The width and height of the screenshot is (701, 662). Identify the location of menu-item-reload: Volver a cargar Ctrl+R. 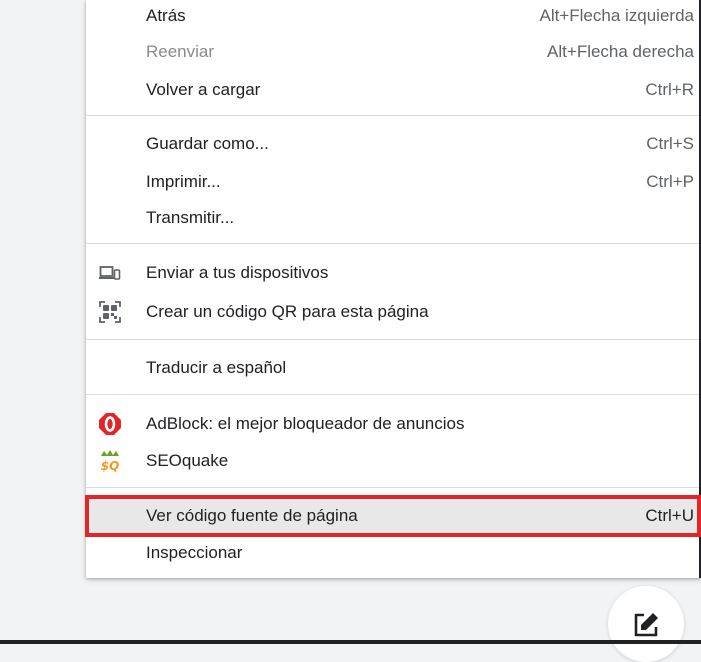
(392, 90).